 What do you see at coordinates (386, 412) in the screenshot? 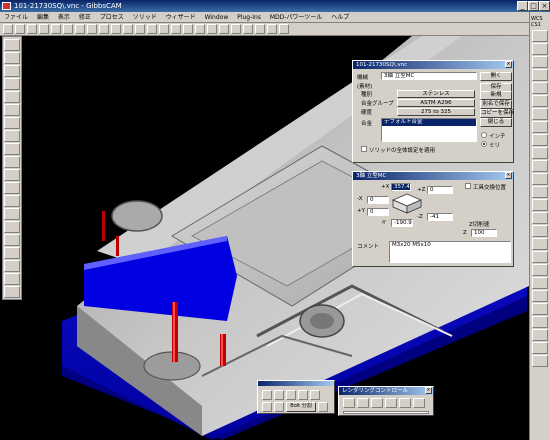
I see `progress-slider` at bounding box center [386, 412].